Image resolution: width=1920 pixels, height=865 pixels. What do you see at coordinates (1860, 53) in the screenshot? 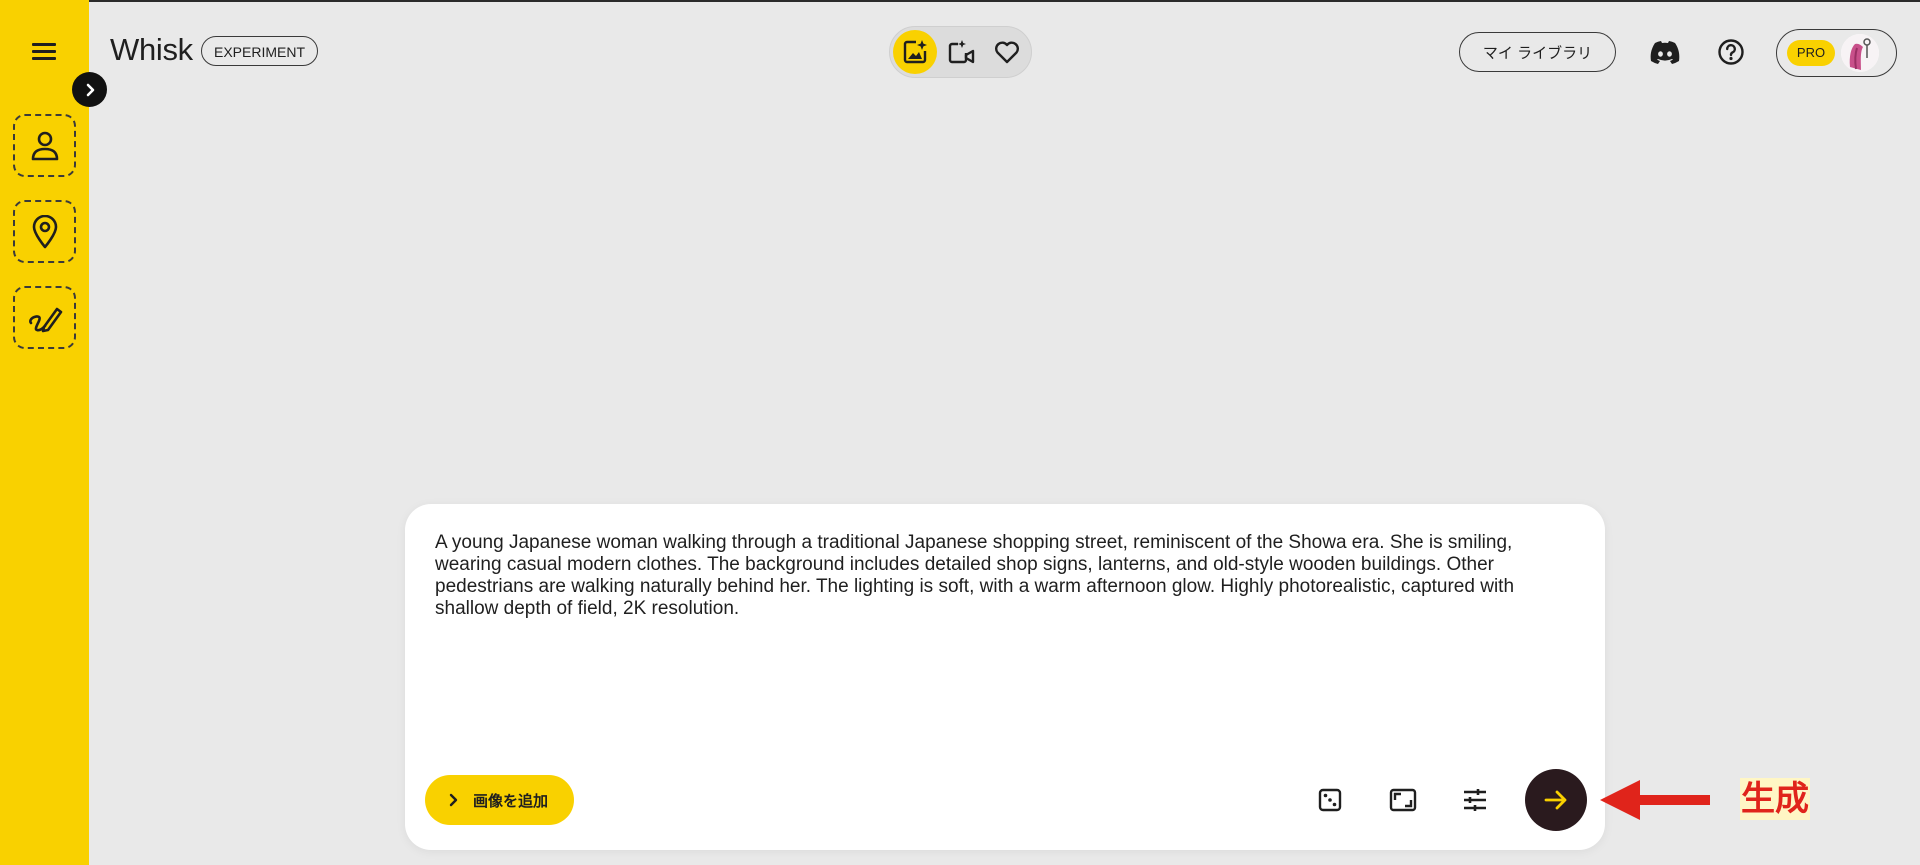
I see `avatar` at bounding box center [1860, 53].